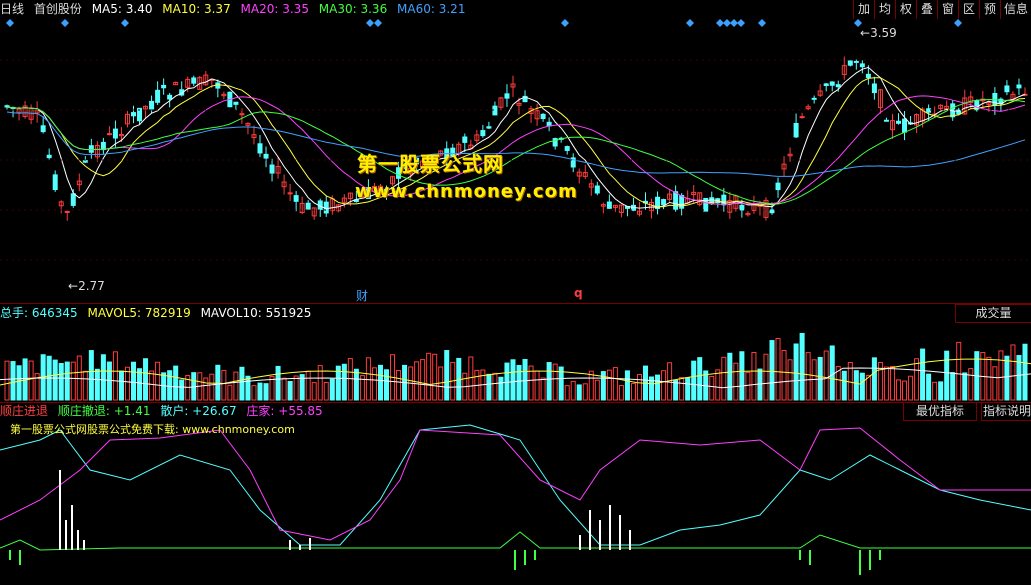 This screenshot has width=1031, height=585. I want to click on retail-value: 散户: +26.67, so click(198, 411).